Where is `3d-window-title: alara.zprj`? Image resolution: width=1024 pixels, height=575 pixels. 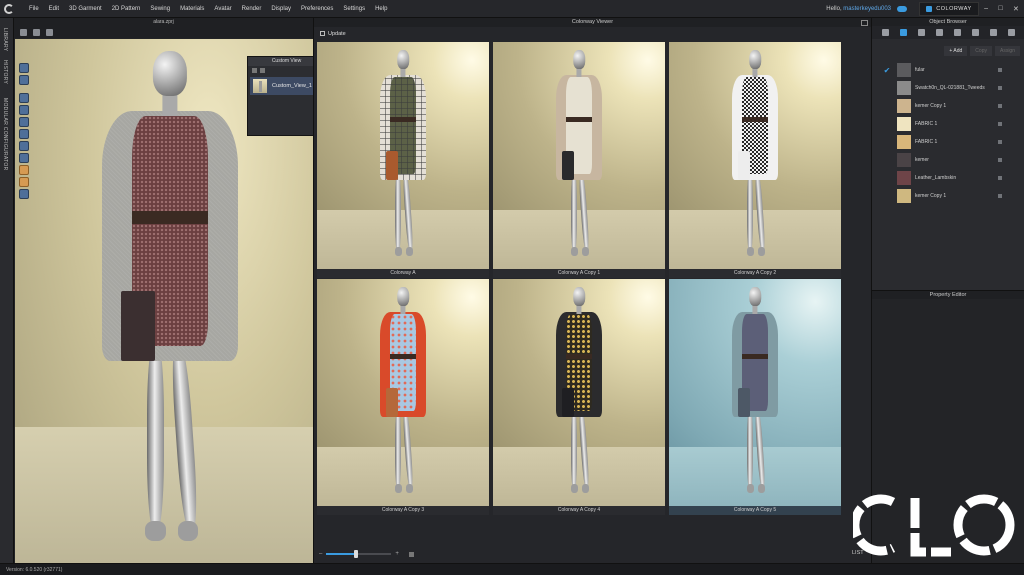 3d-window-title: alara.zprj is located at coordinates (163, 22).